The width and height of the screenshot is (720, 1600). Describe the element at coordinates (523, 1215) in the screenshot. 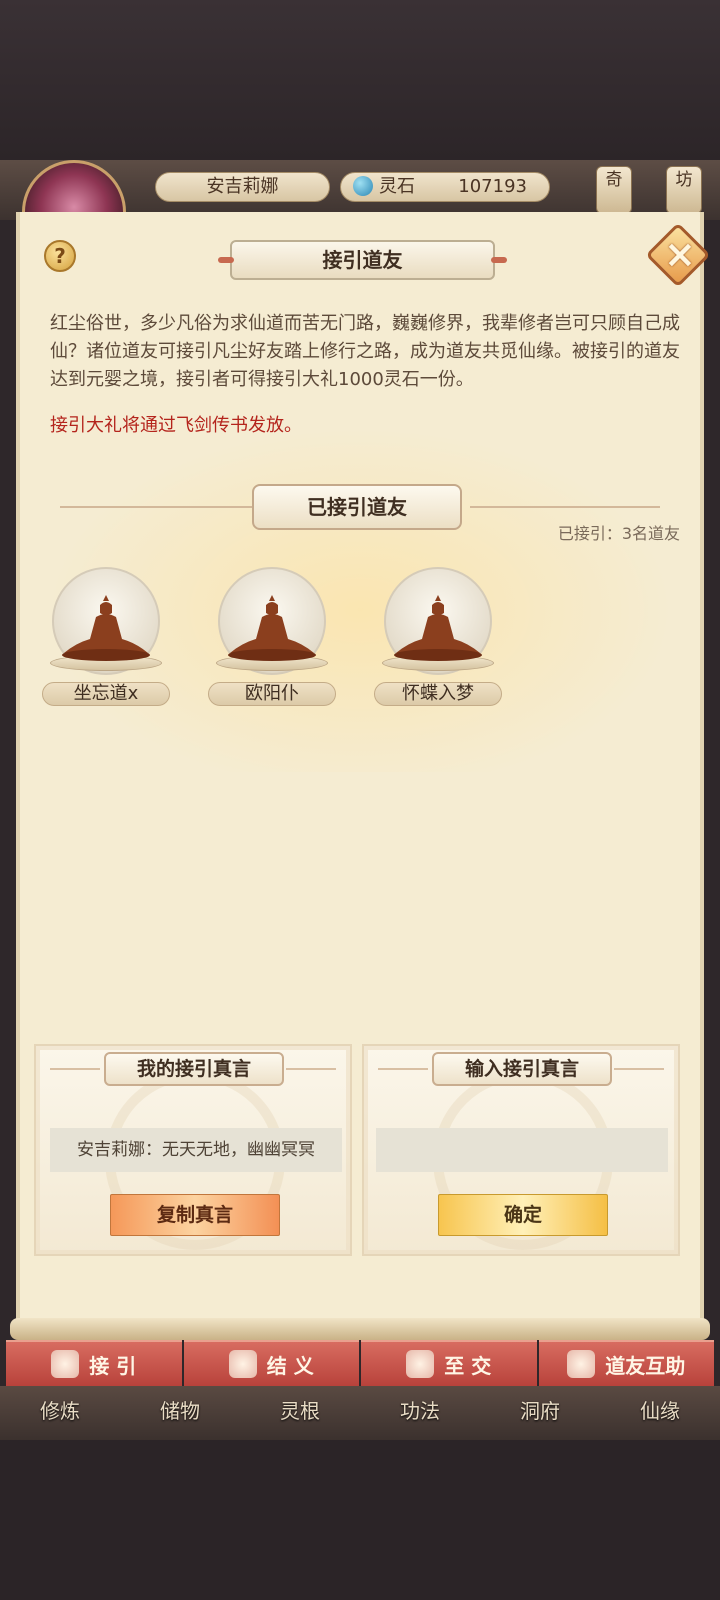

I see `confirm-button: 确定` at that location.